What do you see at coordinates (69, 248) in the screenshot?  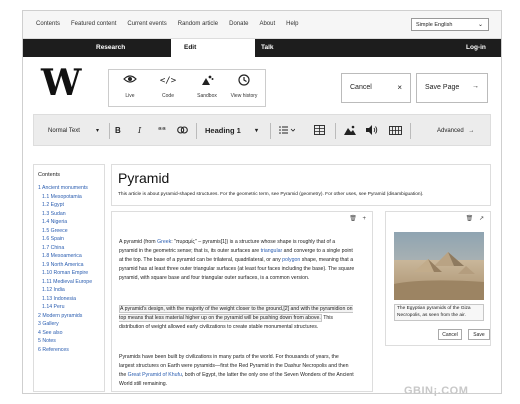 I see `toc-item: 1.7 China` at bounding box center [69, 248].